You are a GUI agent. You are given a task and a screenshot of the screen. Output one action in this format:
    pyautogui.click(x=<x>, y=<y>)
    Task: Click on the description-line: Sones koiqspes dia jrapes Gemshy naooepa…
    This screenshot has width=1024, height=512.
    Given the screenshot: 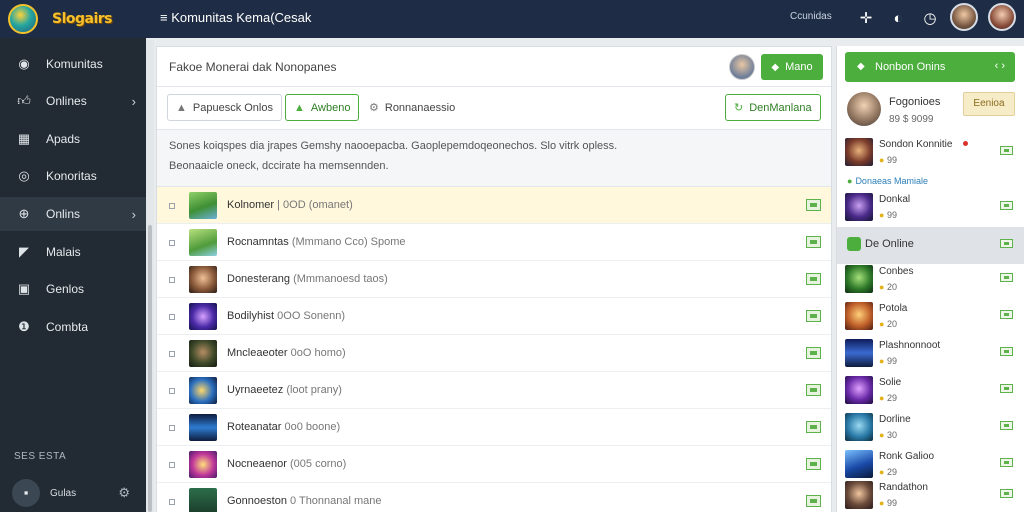 What is the action you would take?
    pyautogui.click(x=393, y=146)
    